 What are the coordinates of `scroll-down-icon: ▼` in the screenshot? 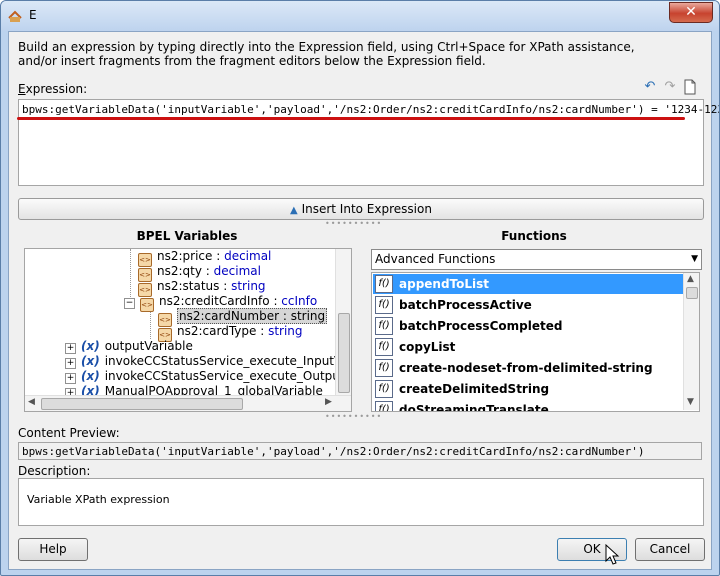 It's located at (690, 402).